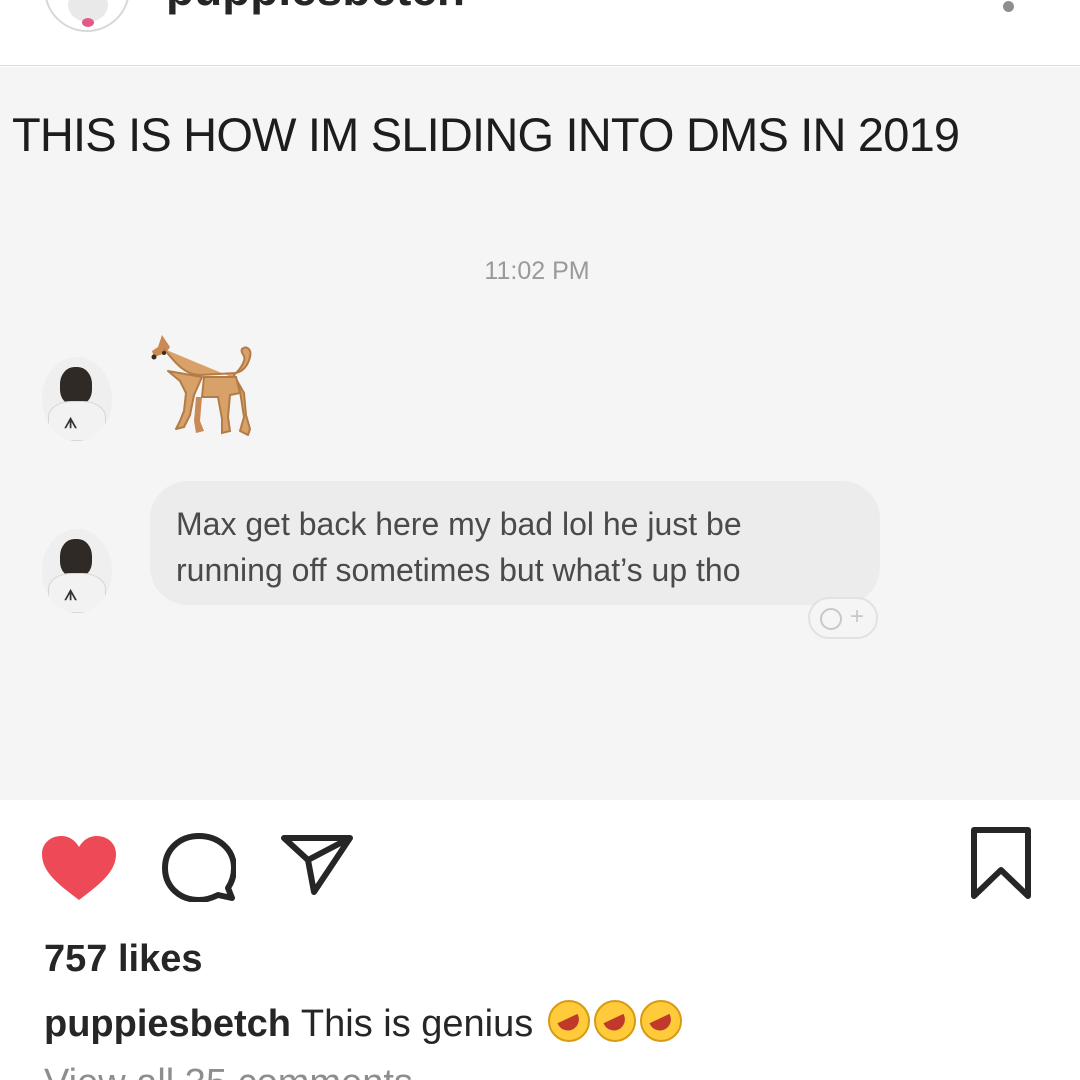 The height and width of the screenshot is (1080, 1080). I want to click on avatar-nose, so click(88, 22).